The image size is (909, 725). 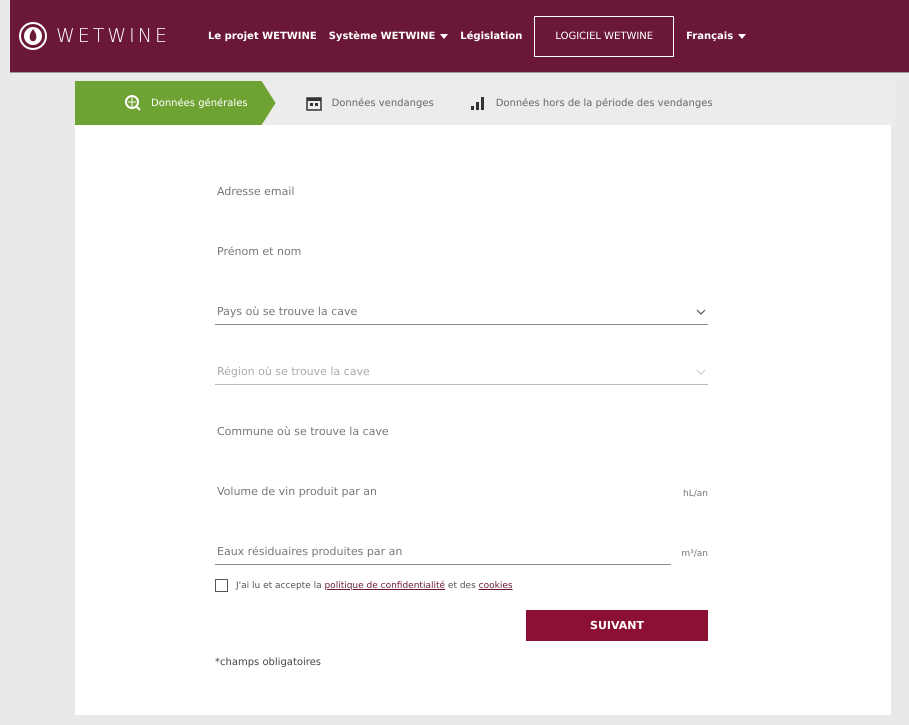 I want to click on cookies-link: cookies, so click(x=495, y=585).